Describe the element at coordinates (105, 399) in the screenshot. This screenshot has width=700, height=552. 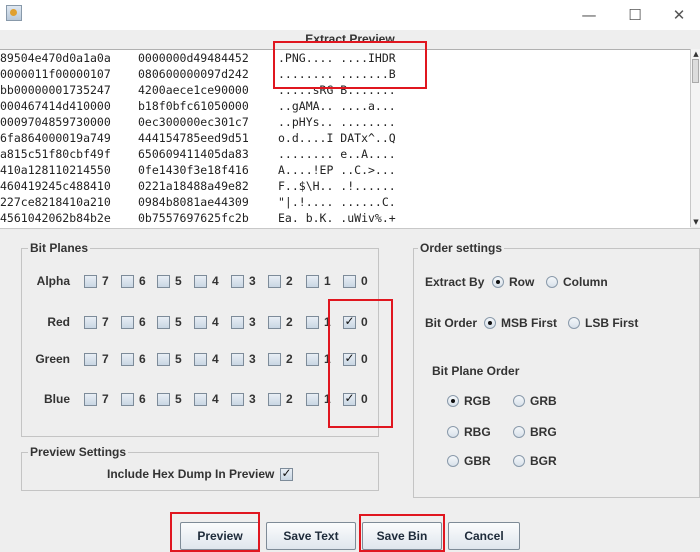
I see `bit-number-label: 7` at that location.